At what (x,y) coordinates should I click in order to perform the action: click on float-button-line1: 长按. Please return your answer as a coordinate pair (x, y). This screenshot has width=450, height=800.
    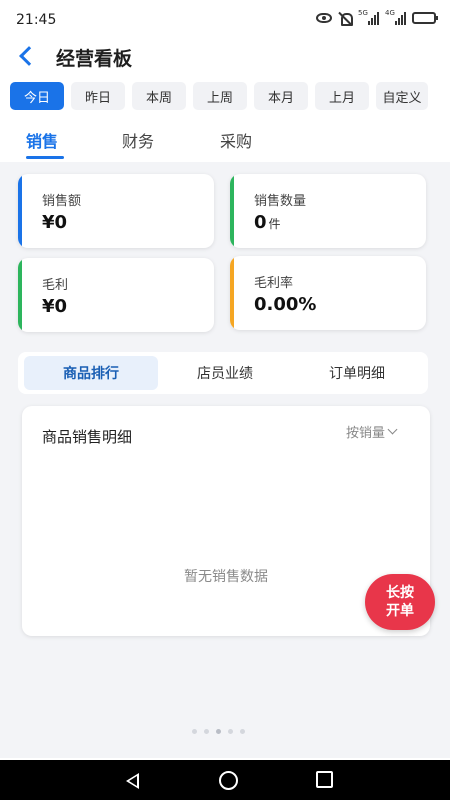
    Looking at the image, I should click on (400, 593).